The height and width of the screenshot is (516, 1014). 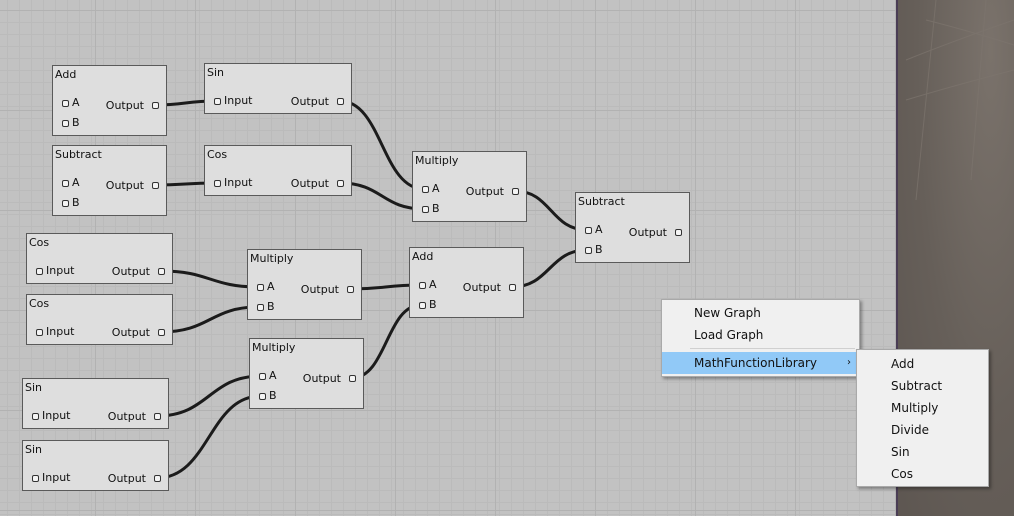 I want to click on menu-item-label: MathFunctionLibrary, so click(x=756, y=363).